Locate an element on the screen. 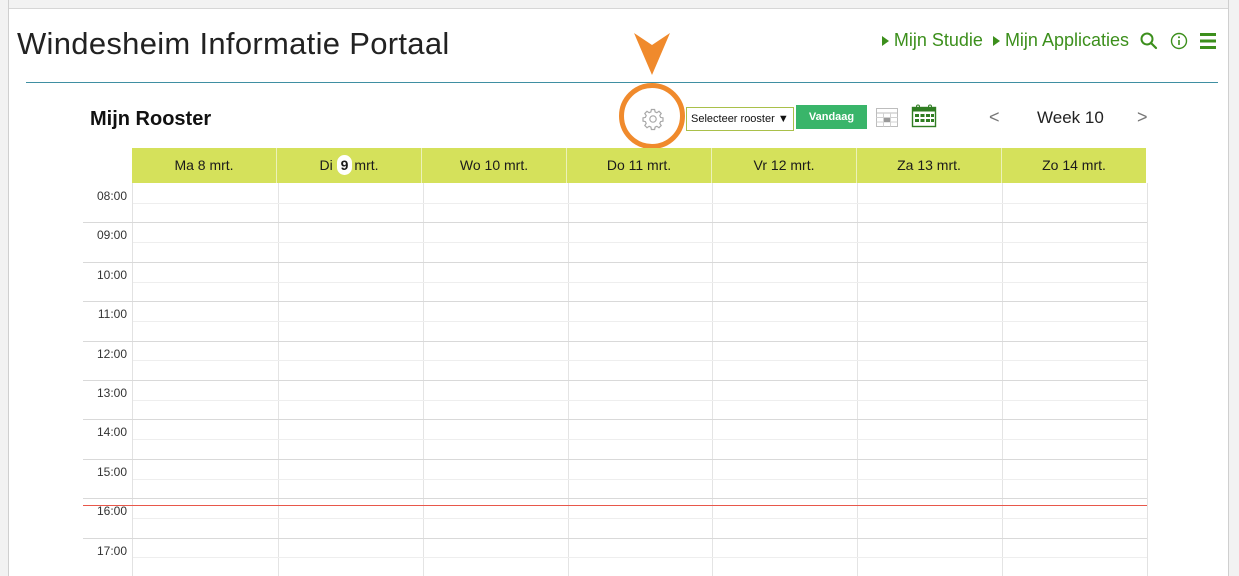 The height and width of the screenshot is (576, 1239). time-label: 09:00 is located at coordinates (111, 235).